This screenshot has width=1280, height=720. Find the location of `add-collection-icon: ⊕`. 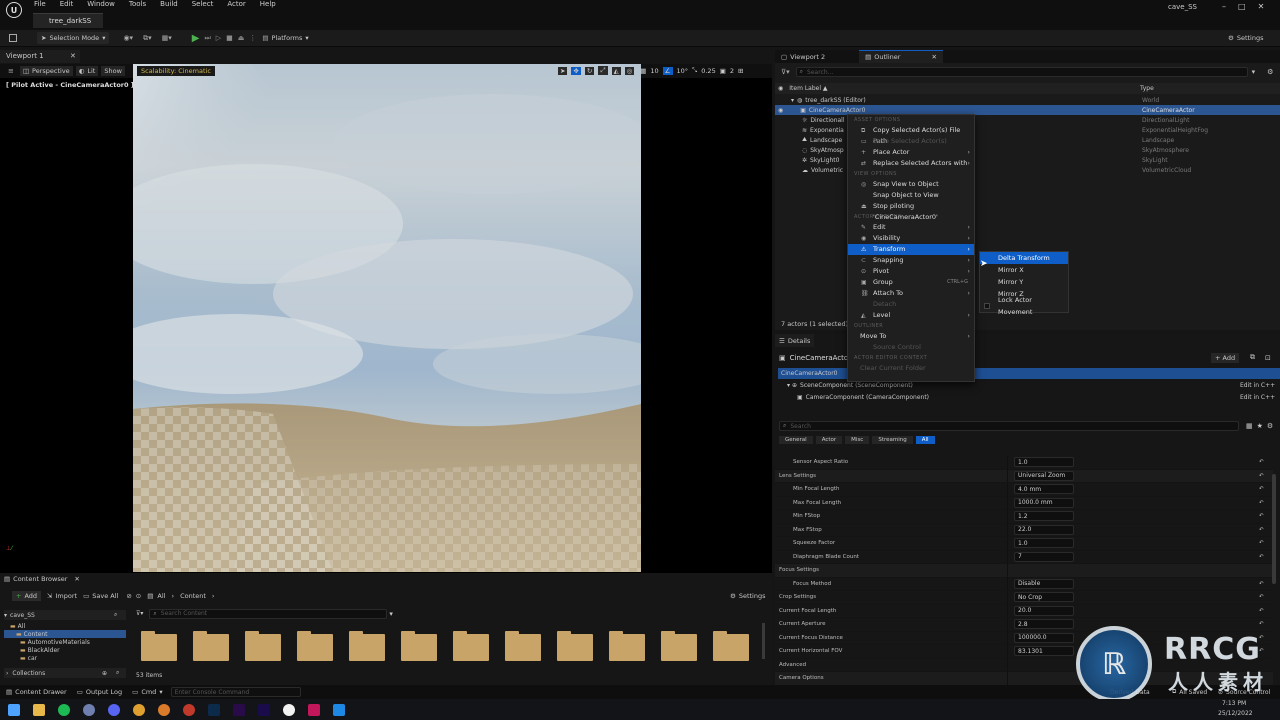

add-collection-icon: ⊕ is located at coordinates (104, 673).